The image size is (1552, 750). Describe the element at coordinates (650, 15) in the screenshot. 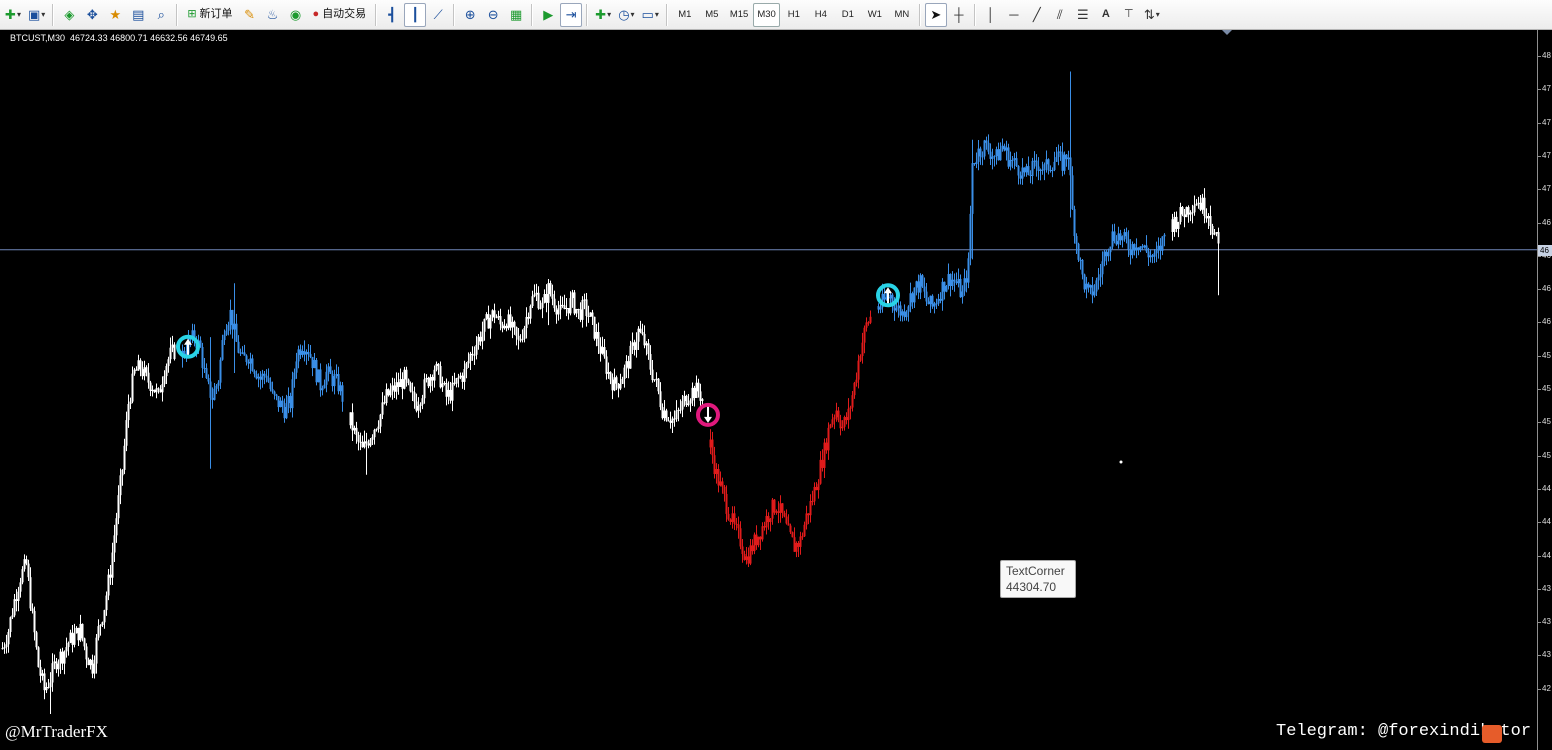

I see `templates-button: ▭ ▾` at that location.